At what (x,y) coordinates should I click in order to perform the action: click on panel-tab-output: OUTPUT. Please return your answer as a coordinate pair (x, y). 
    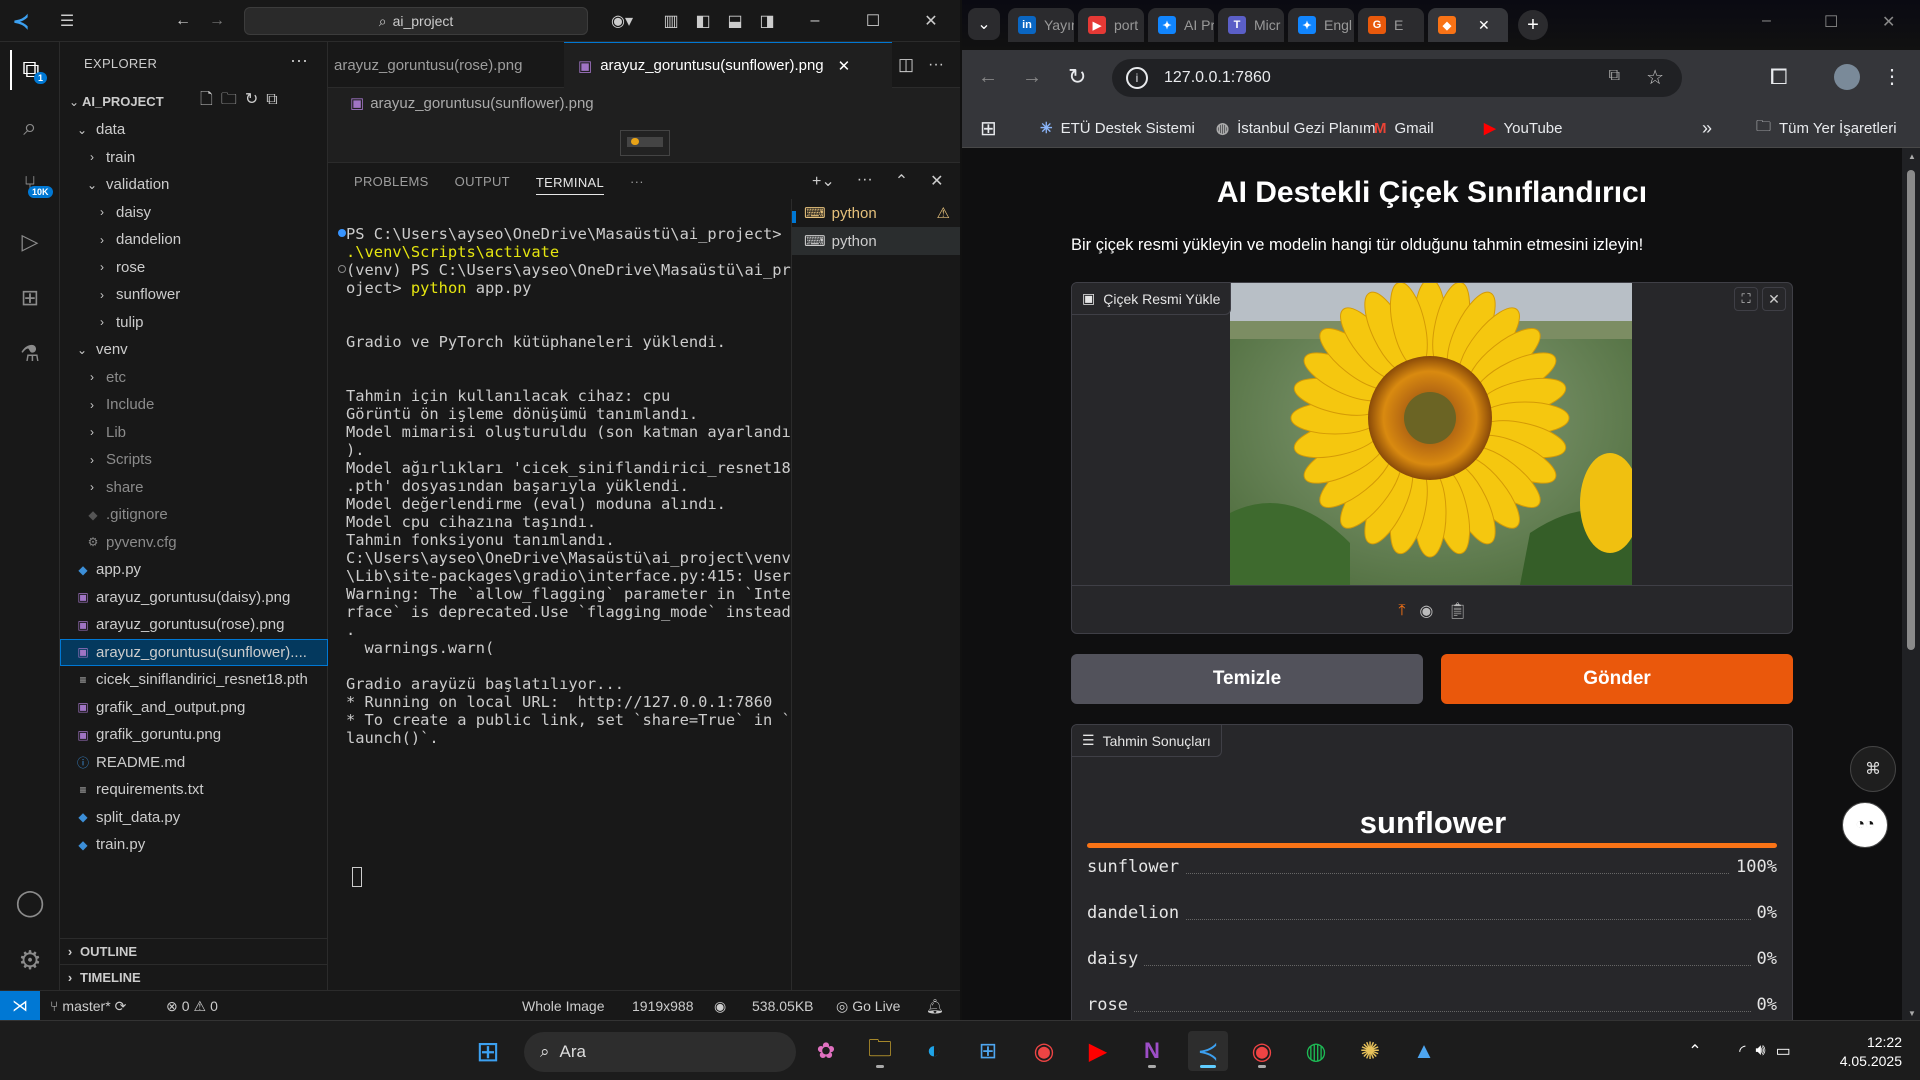
    Looking at the image, I should click on (482, 181).